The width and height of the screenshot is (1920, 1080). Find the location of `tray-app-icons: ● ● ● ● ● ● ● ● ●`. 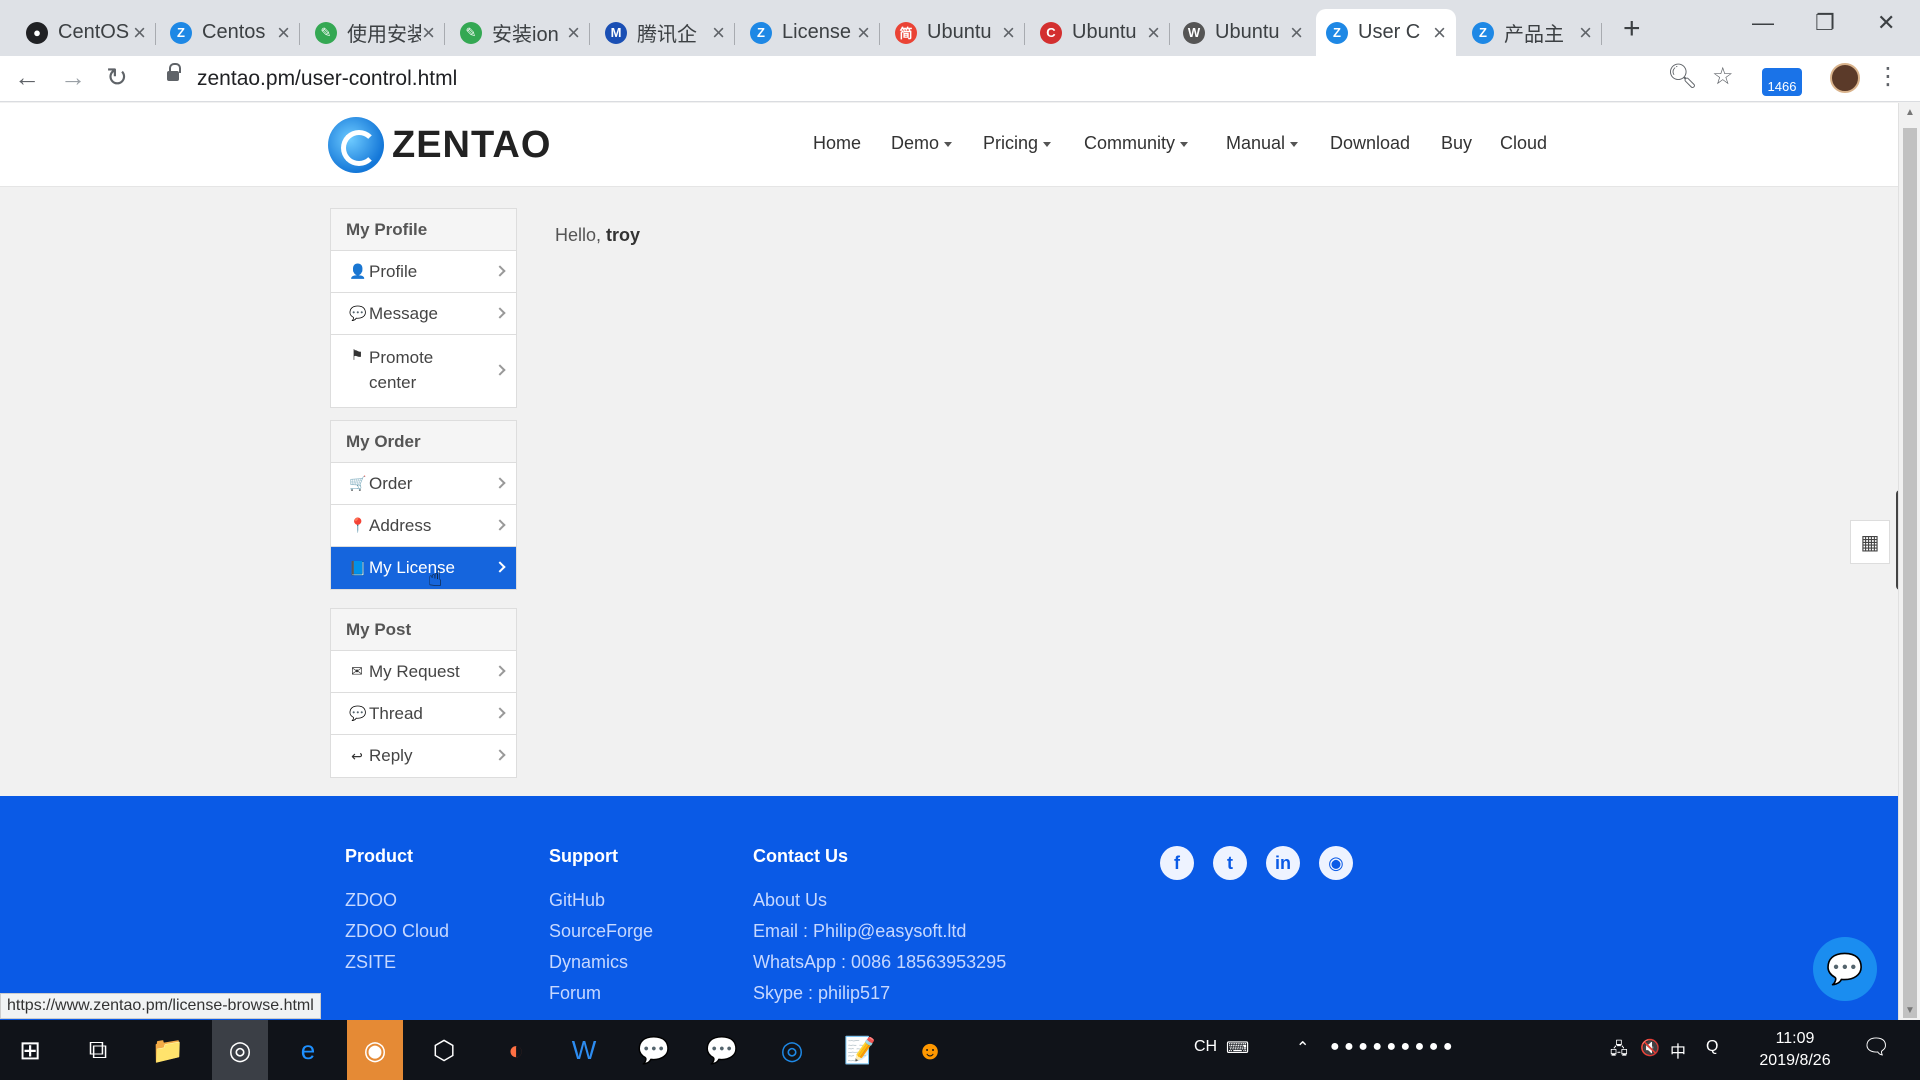

tray-app-icons: ● ● ● ● ● ● ● ● ● is located at coordinates (1391, 1047).